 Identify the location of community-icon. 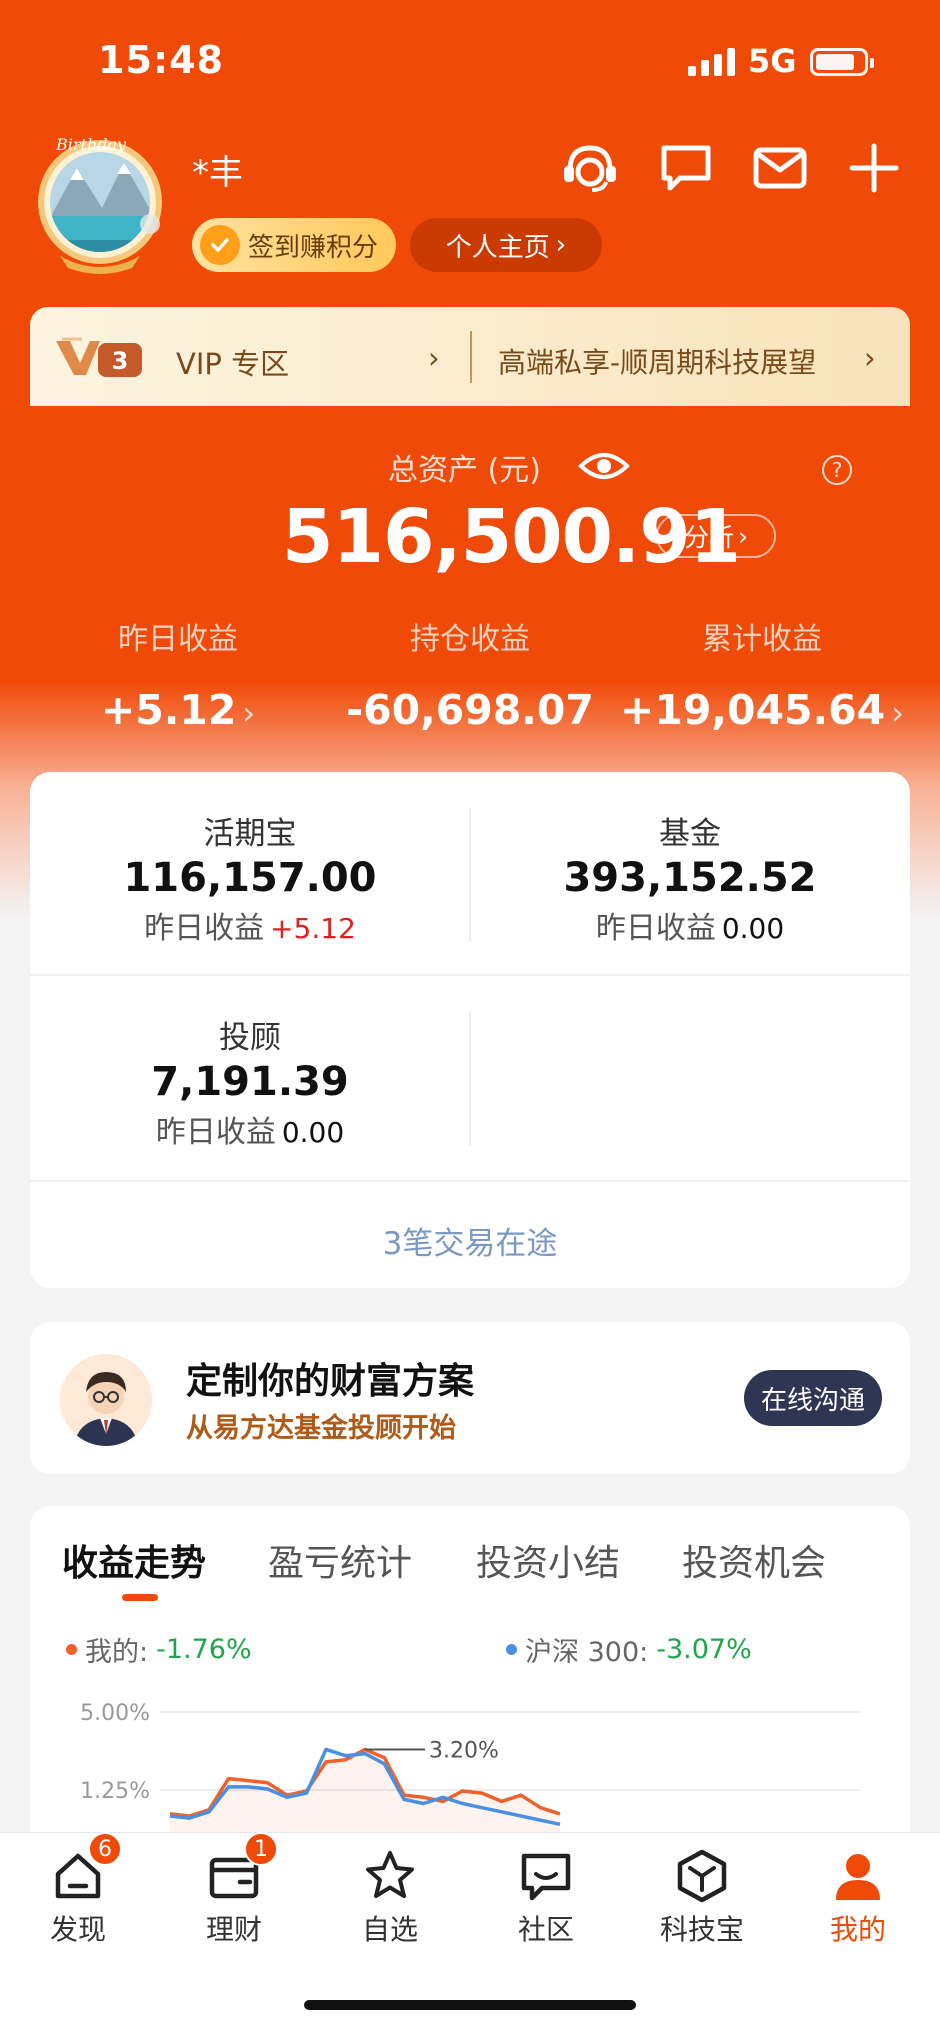
(546, 1876).